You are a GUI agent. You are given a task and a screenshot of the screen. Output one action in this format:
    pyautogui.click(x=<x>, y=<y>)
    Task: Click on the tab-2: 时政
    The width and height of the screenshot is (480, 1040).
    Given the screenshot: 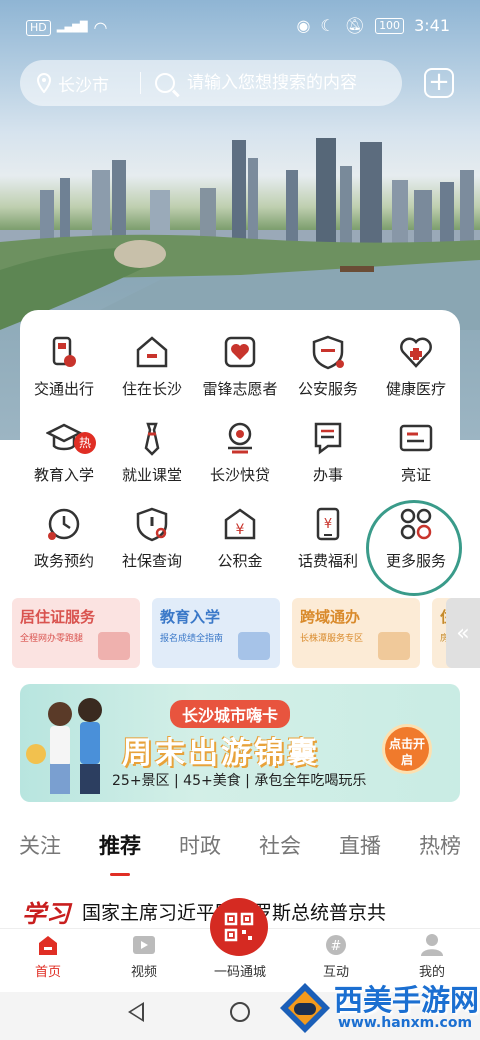 What is the action you would take?
    pyautogui.click(x=200, y=850)
    